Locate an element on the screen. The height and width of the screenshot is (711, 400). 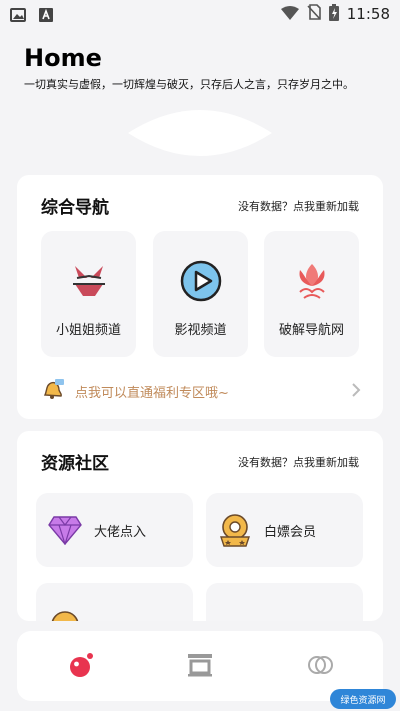
resource-item-label: 大佬点入 is located at coordinates (120, 532).